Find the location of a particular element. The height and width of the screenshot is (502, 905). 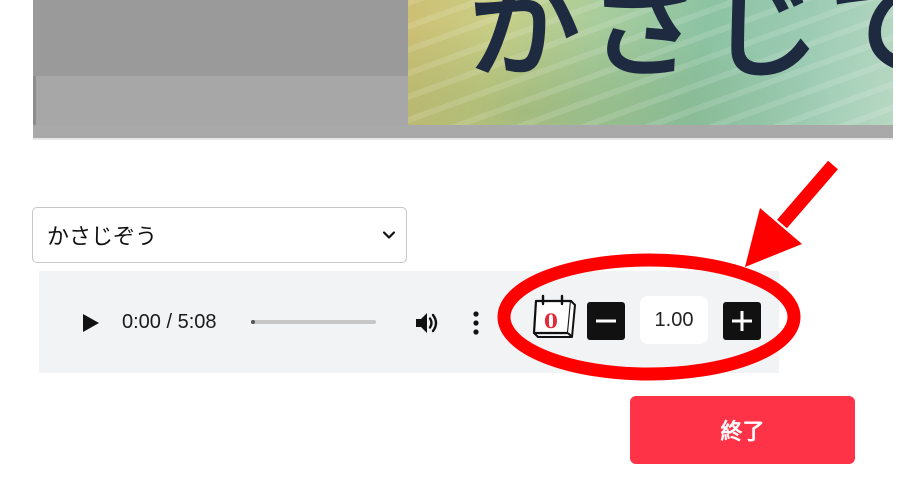

plus-icon is located at coordinates (742, 321).